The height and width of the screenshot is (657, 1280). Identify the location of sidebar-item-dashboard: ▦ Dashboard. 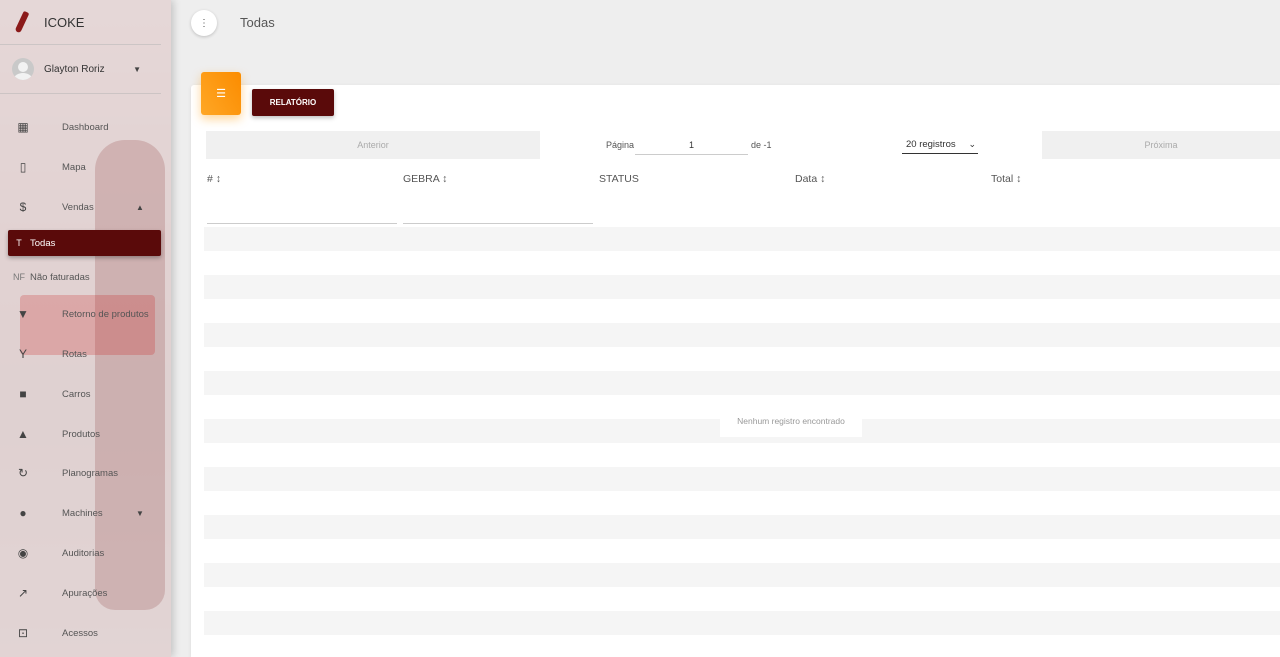
(85, 127).